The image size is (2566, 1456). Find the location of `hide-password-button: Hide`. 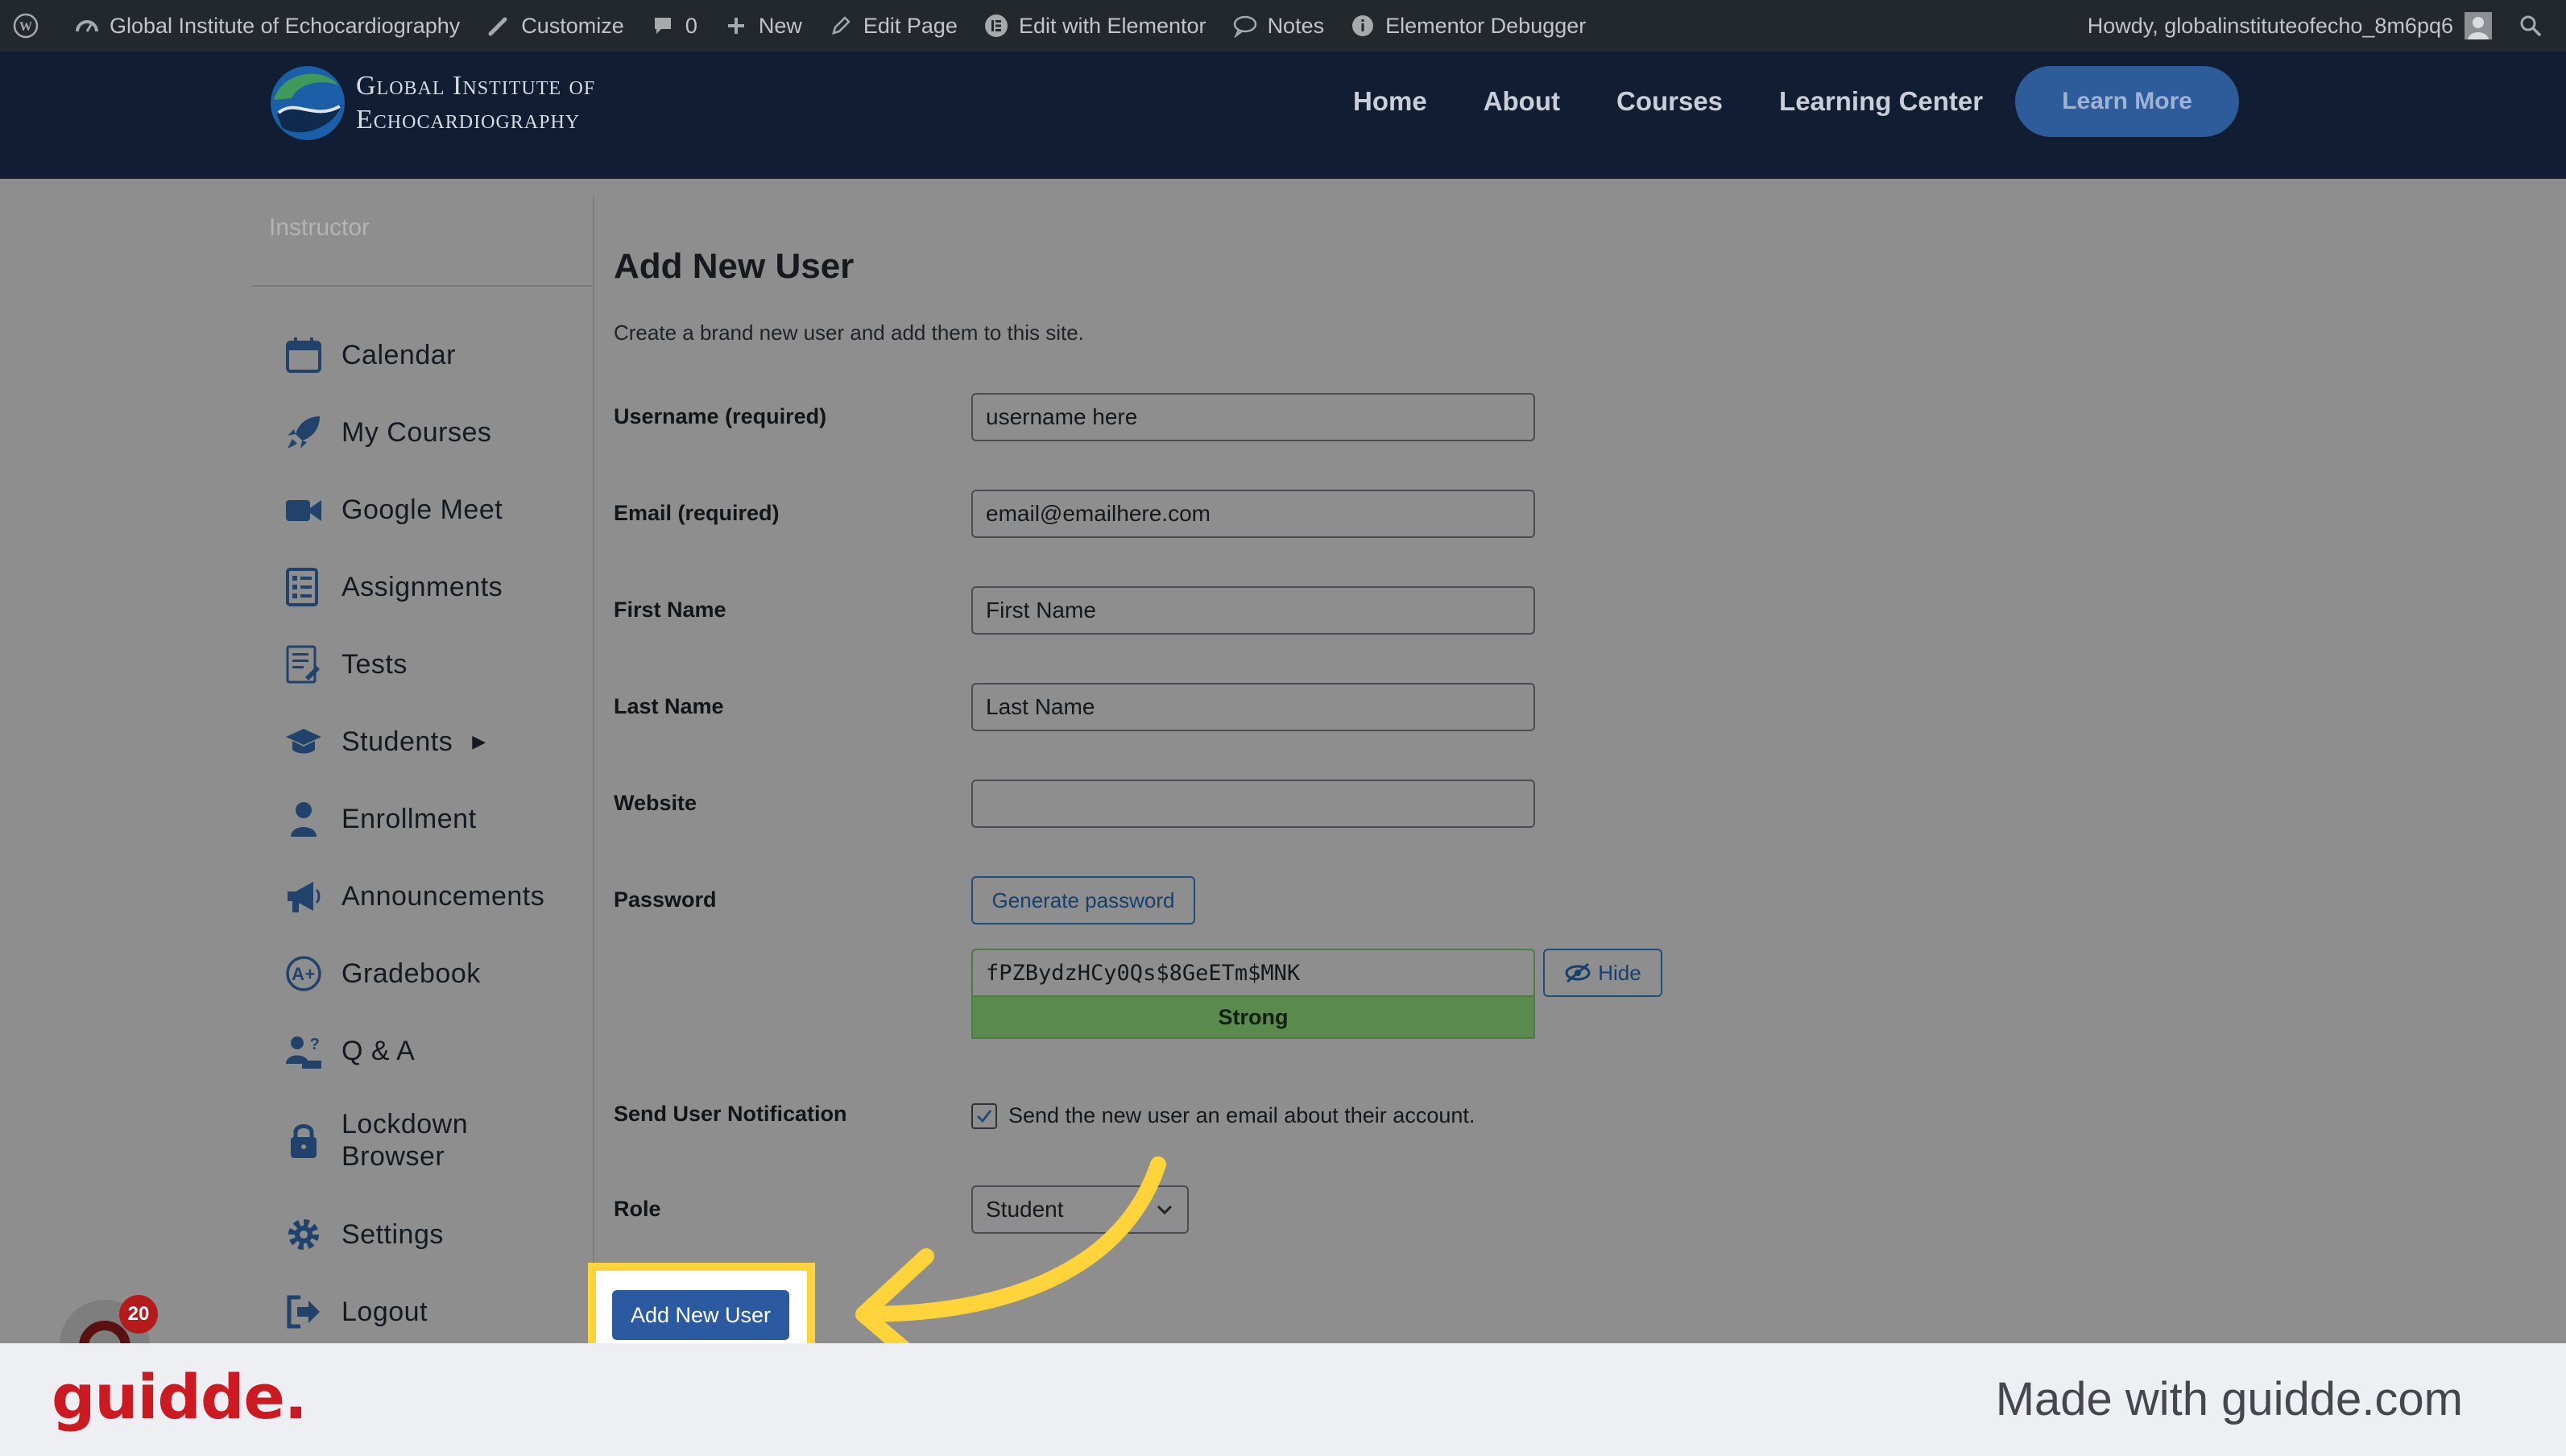

hide-password-button: Hide is located at coordinates (1602, 973).